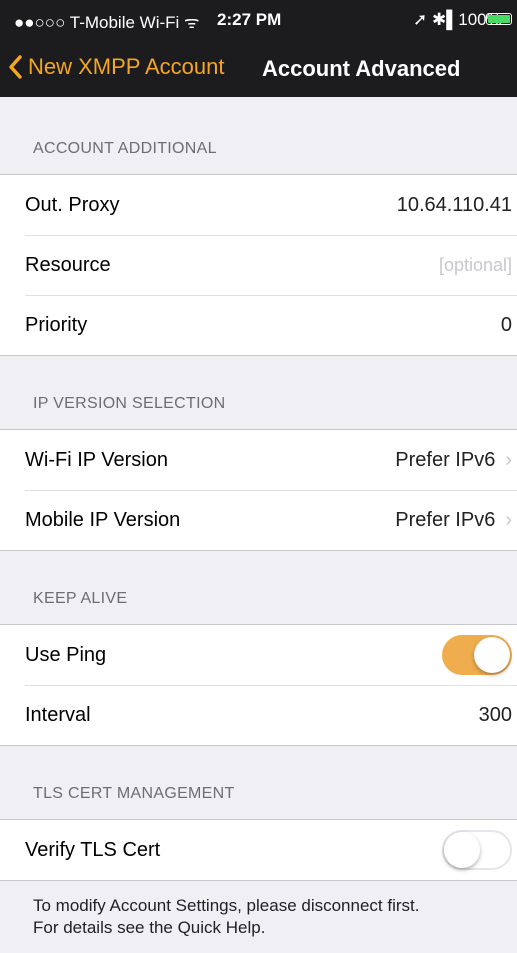 Image resolution: width=517 pixels, height=953 pixels. What do you see at coordinates (72, 204) in the screenshot?
I see `out-proxy-label: Out. Proxy` at bounding box center [72, 204].